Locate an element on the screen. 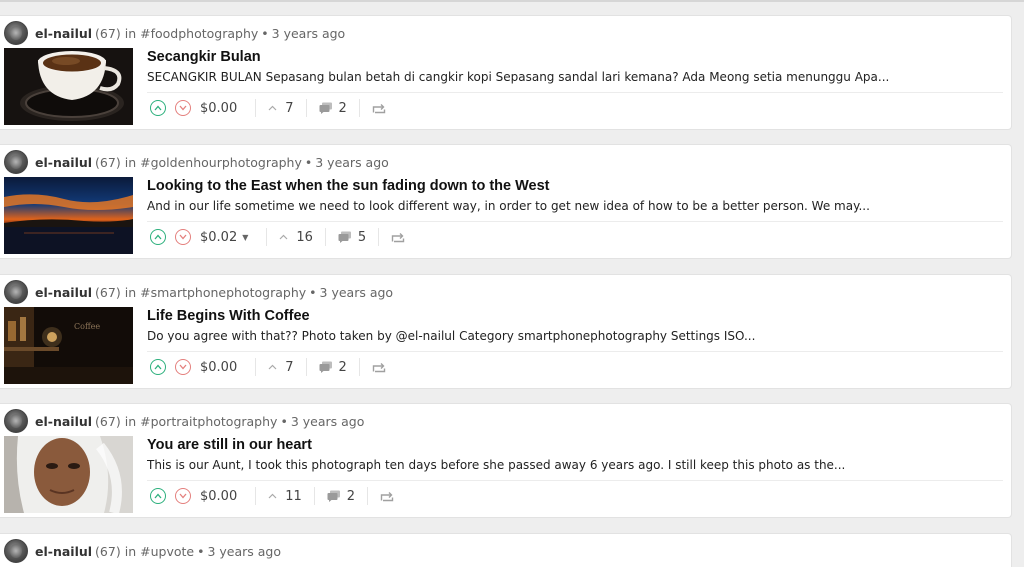  thumbnail-cafe-image: Coffee is located at coordinates (68, 345).